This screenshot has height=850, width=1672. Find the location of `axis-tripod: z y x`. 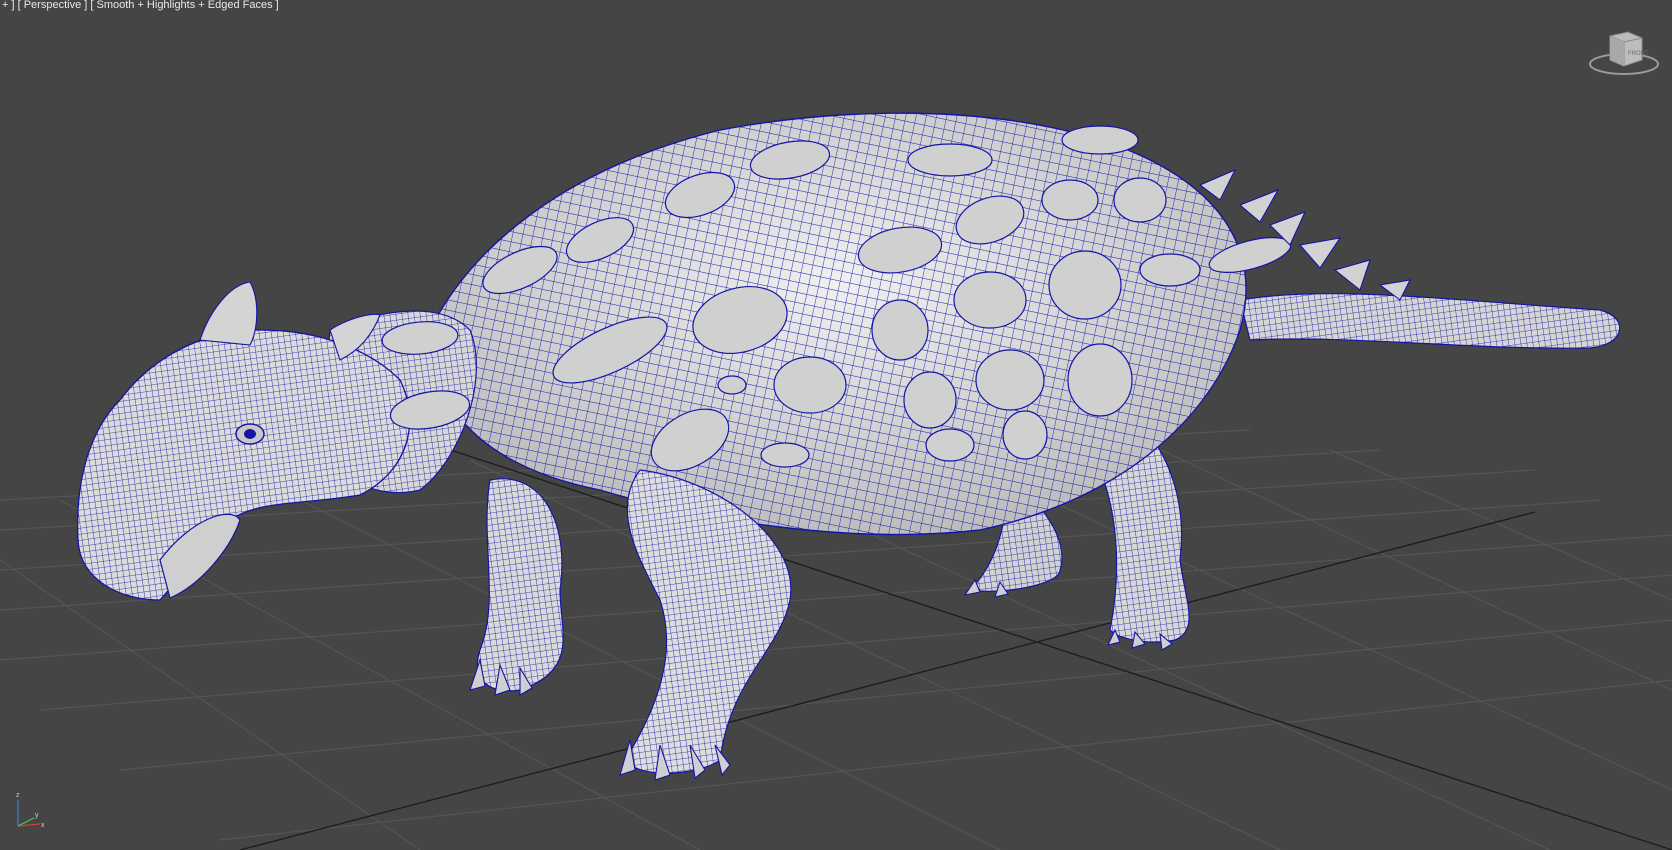

axis-tripod: z y x is located at coordinates (28, 810).